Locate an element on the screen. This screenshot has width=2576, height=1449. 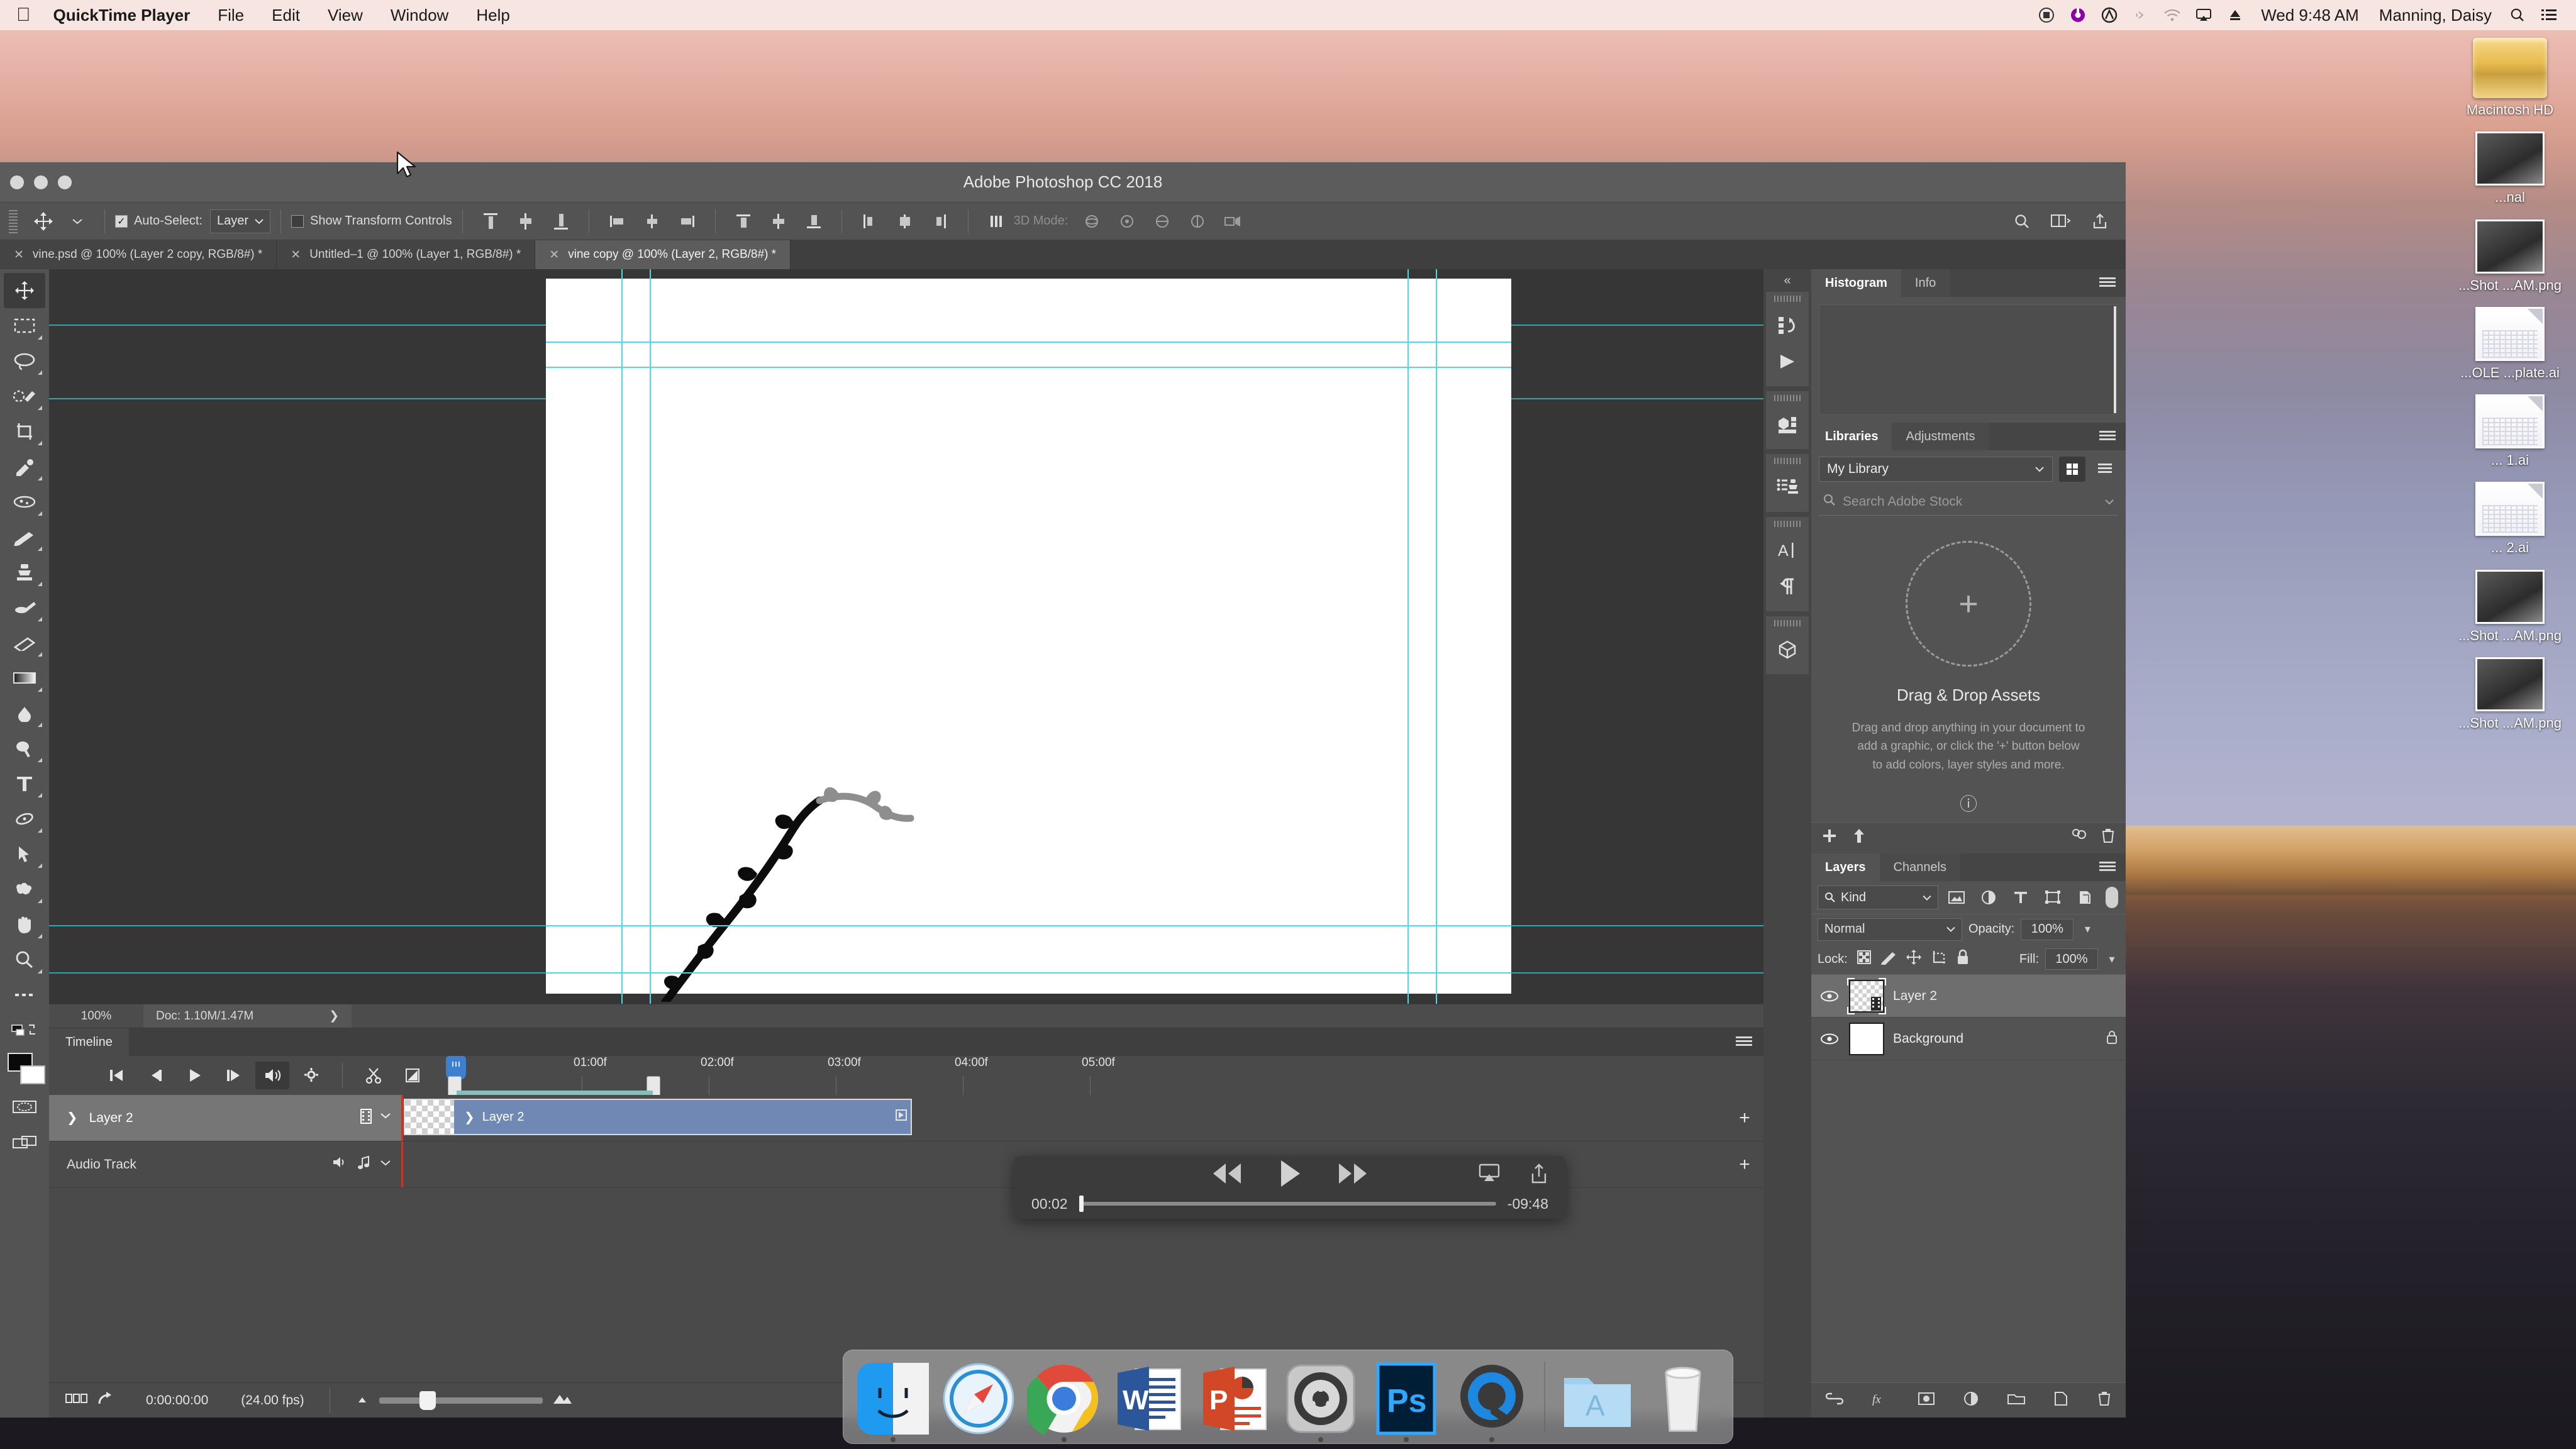
tab-info: Info is located at coordinates (1925, 283).